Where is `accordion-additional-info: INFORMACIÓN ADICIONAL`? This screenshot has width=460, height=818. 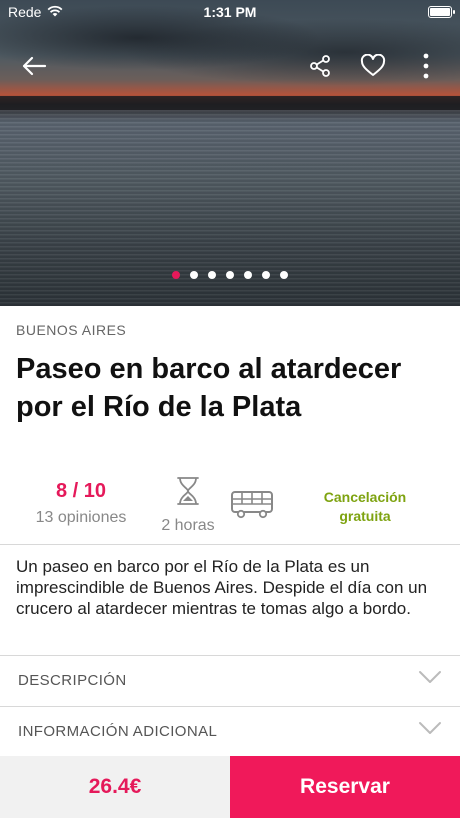
accordion-additional-info: INFORMACIÓN ADICIONAL is located at coordinates (230, 732).